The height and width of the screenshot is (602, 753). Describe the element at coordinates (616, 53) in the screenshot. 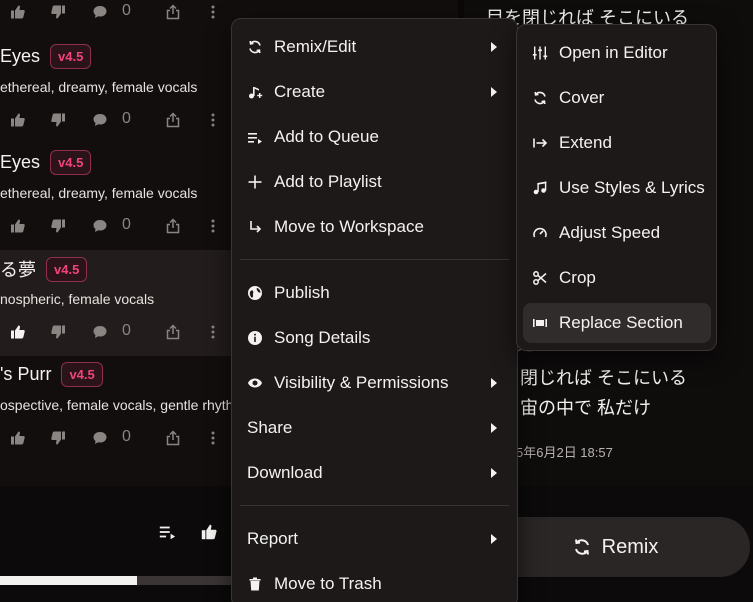

I see `submenu-item-open-in-editor: Open in Editor` at that location.